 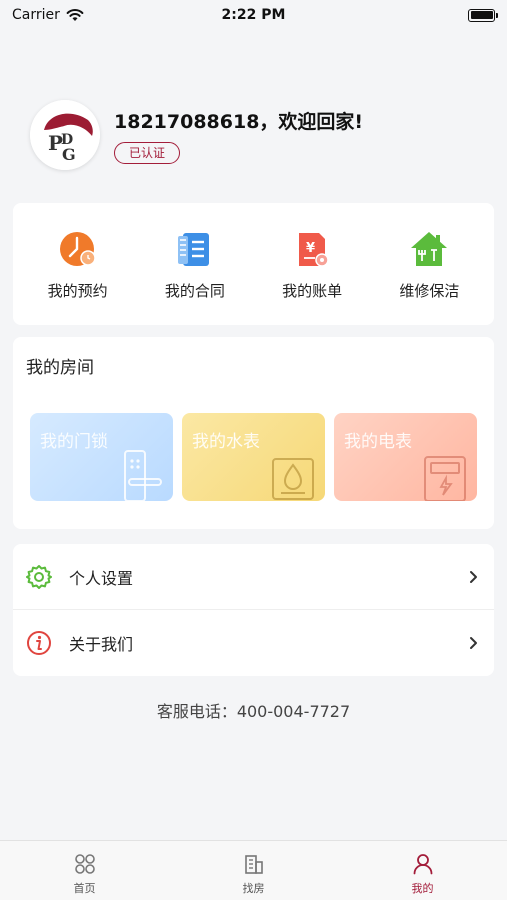 I want to click on avatar: P D G, so click(x=65, y=135).